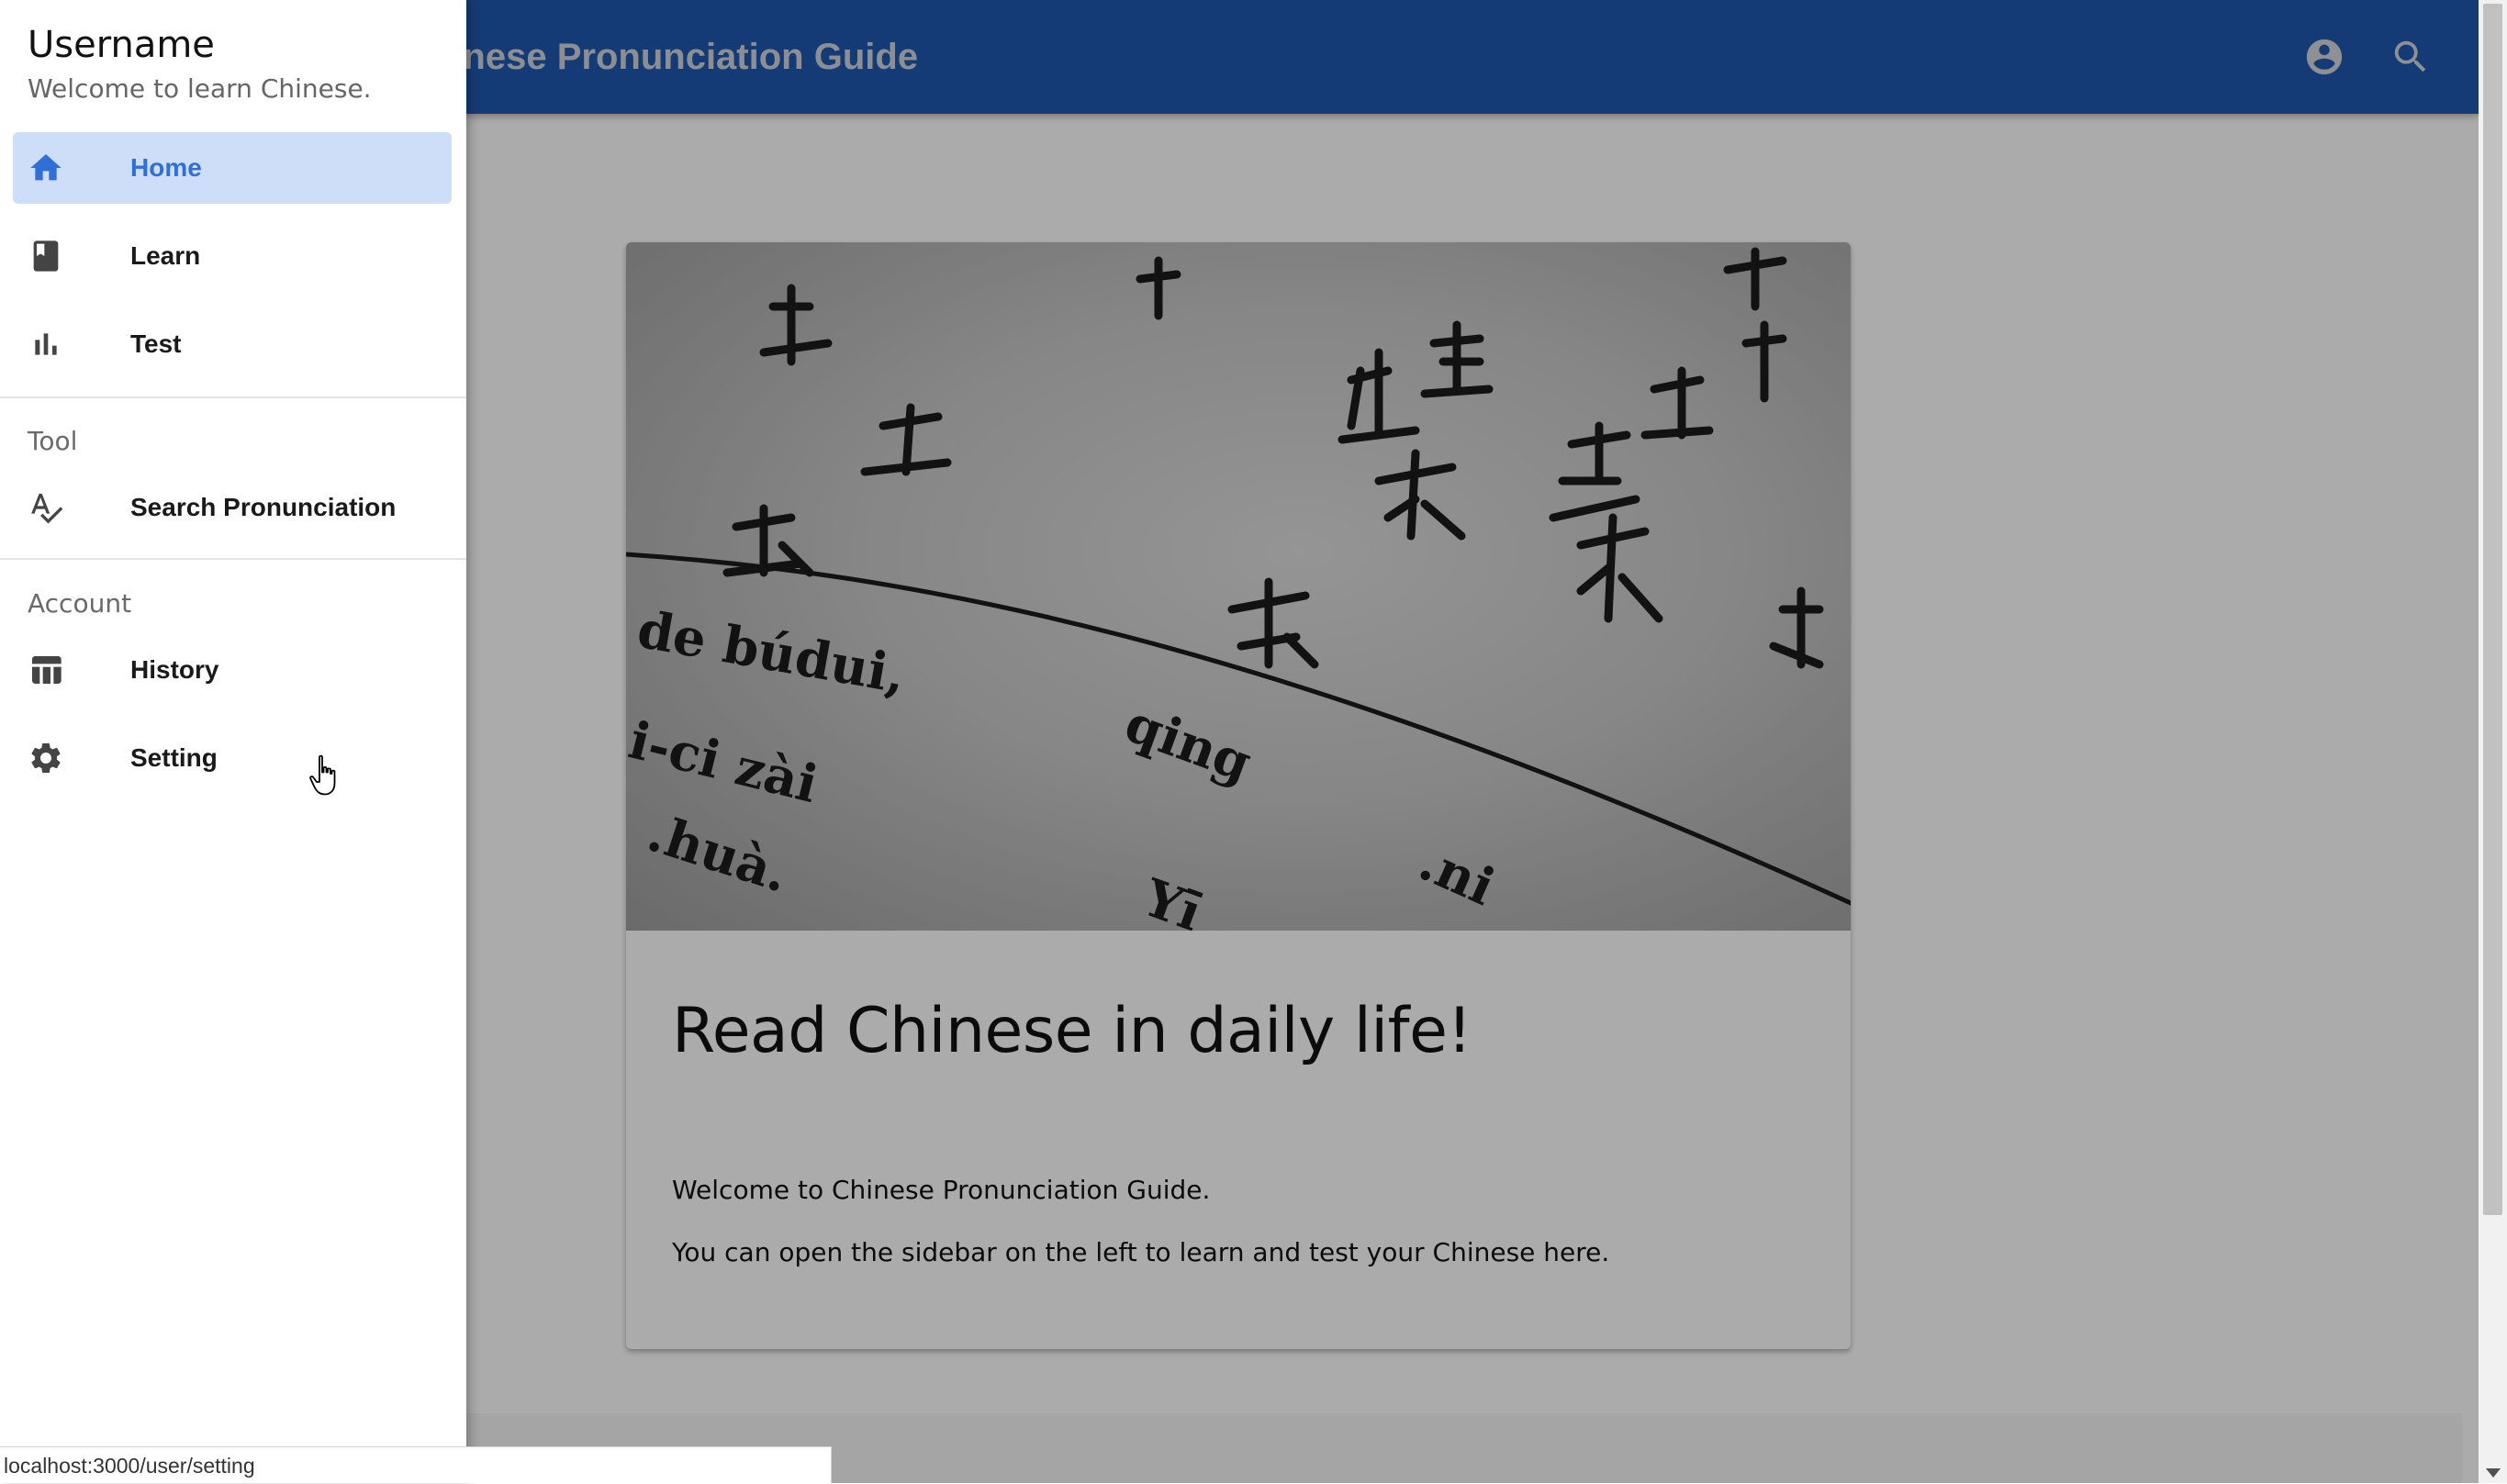  Describe the element at coordinates (2493, 1473) in the screenshot. I see `scroll-down-arrow-icon` at that location.